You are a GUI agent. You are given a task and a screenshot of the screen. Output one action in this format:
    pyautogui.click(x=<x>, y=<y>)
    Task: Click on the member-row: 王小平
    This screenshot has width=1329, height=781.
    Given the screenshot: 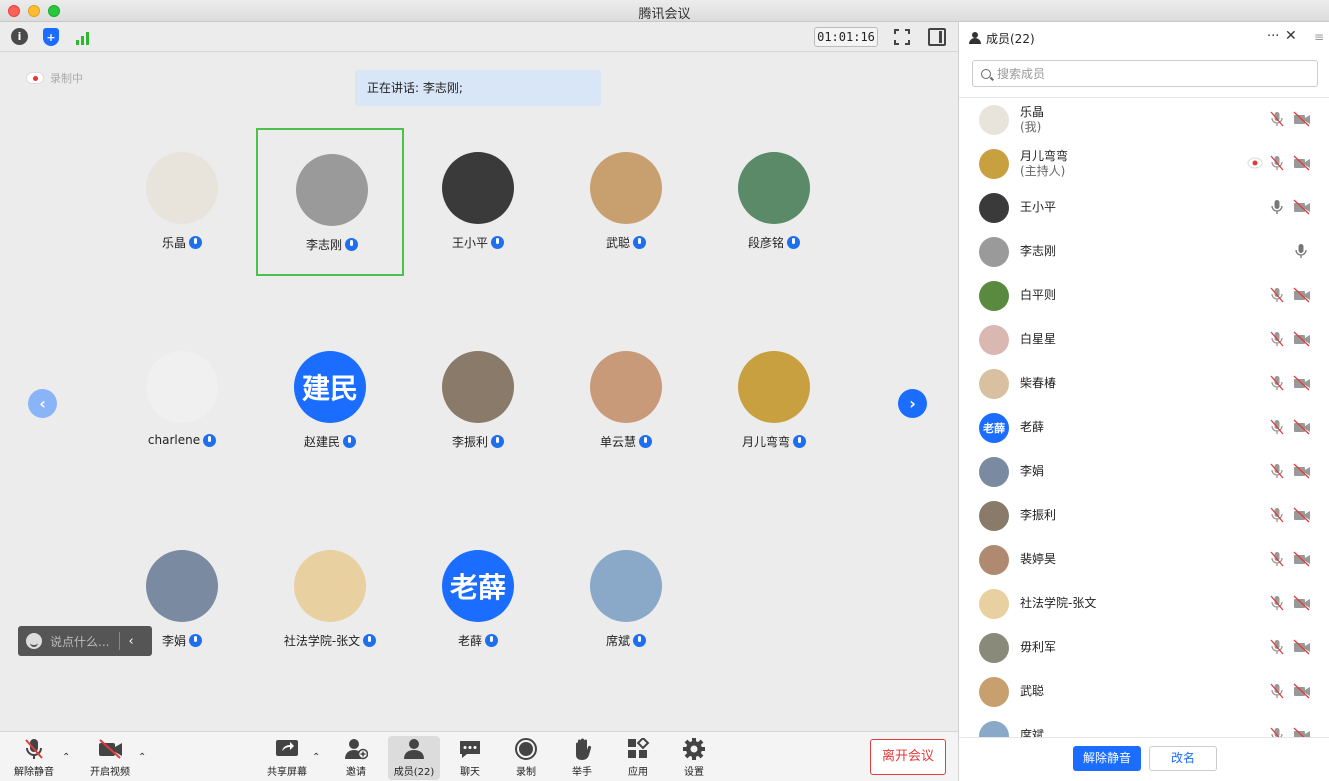 What is the action you would take?
    pyautogui.click(x=1144, y=208)
    